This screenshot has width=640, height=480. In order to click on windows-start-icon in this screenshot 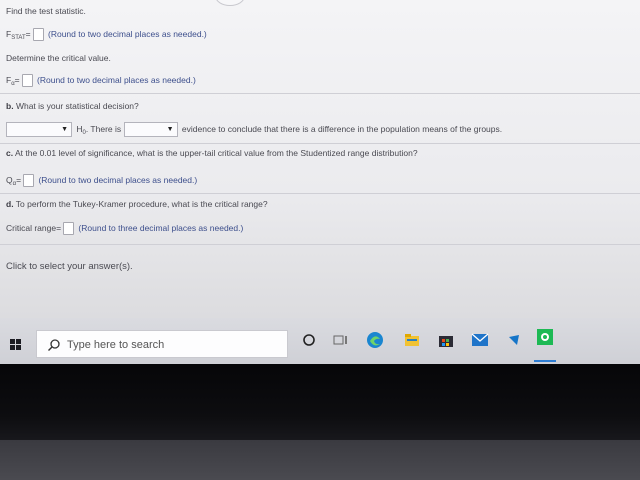, I will do `click(16, 345)`.